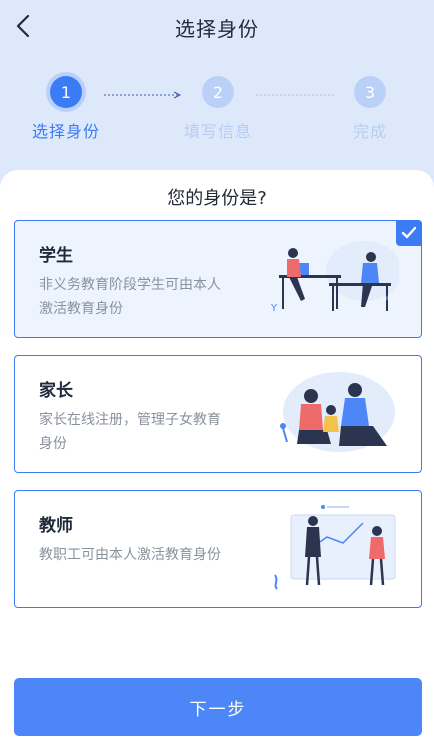  I want to click on step-2-circle: 2, so click(218, 92).